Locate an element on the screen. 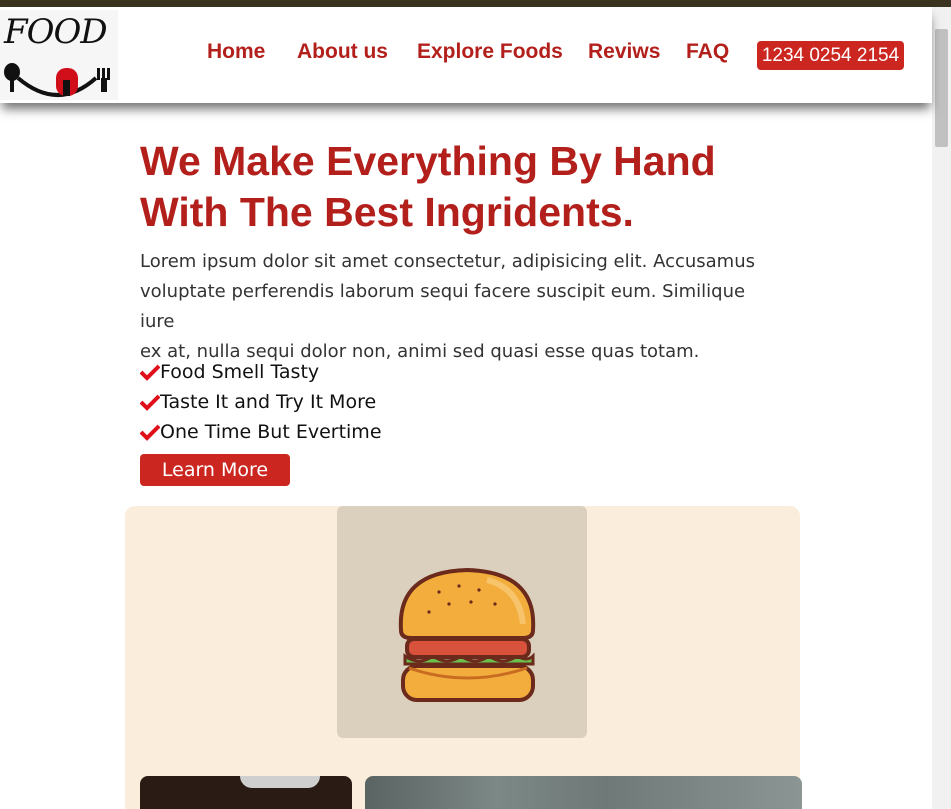 This screenshot has width=951, height=809. feature-item: Food Smell Tasty is located at coordinates (261, 372).